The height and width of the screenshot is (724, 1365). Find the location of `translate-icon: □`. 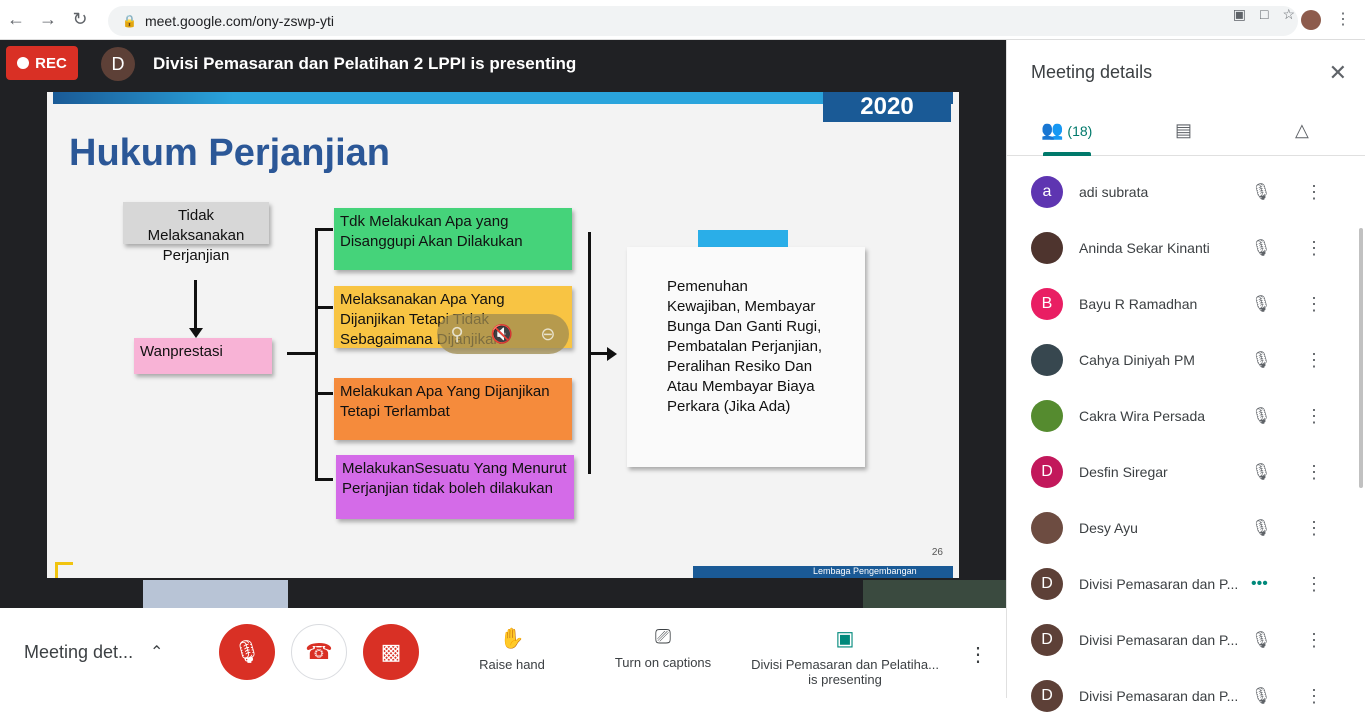

translate-icon: □ is located at coordinates (1264, 14).